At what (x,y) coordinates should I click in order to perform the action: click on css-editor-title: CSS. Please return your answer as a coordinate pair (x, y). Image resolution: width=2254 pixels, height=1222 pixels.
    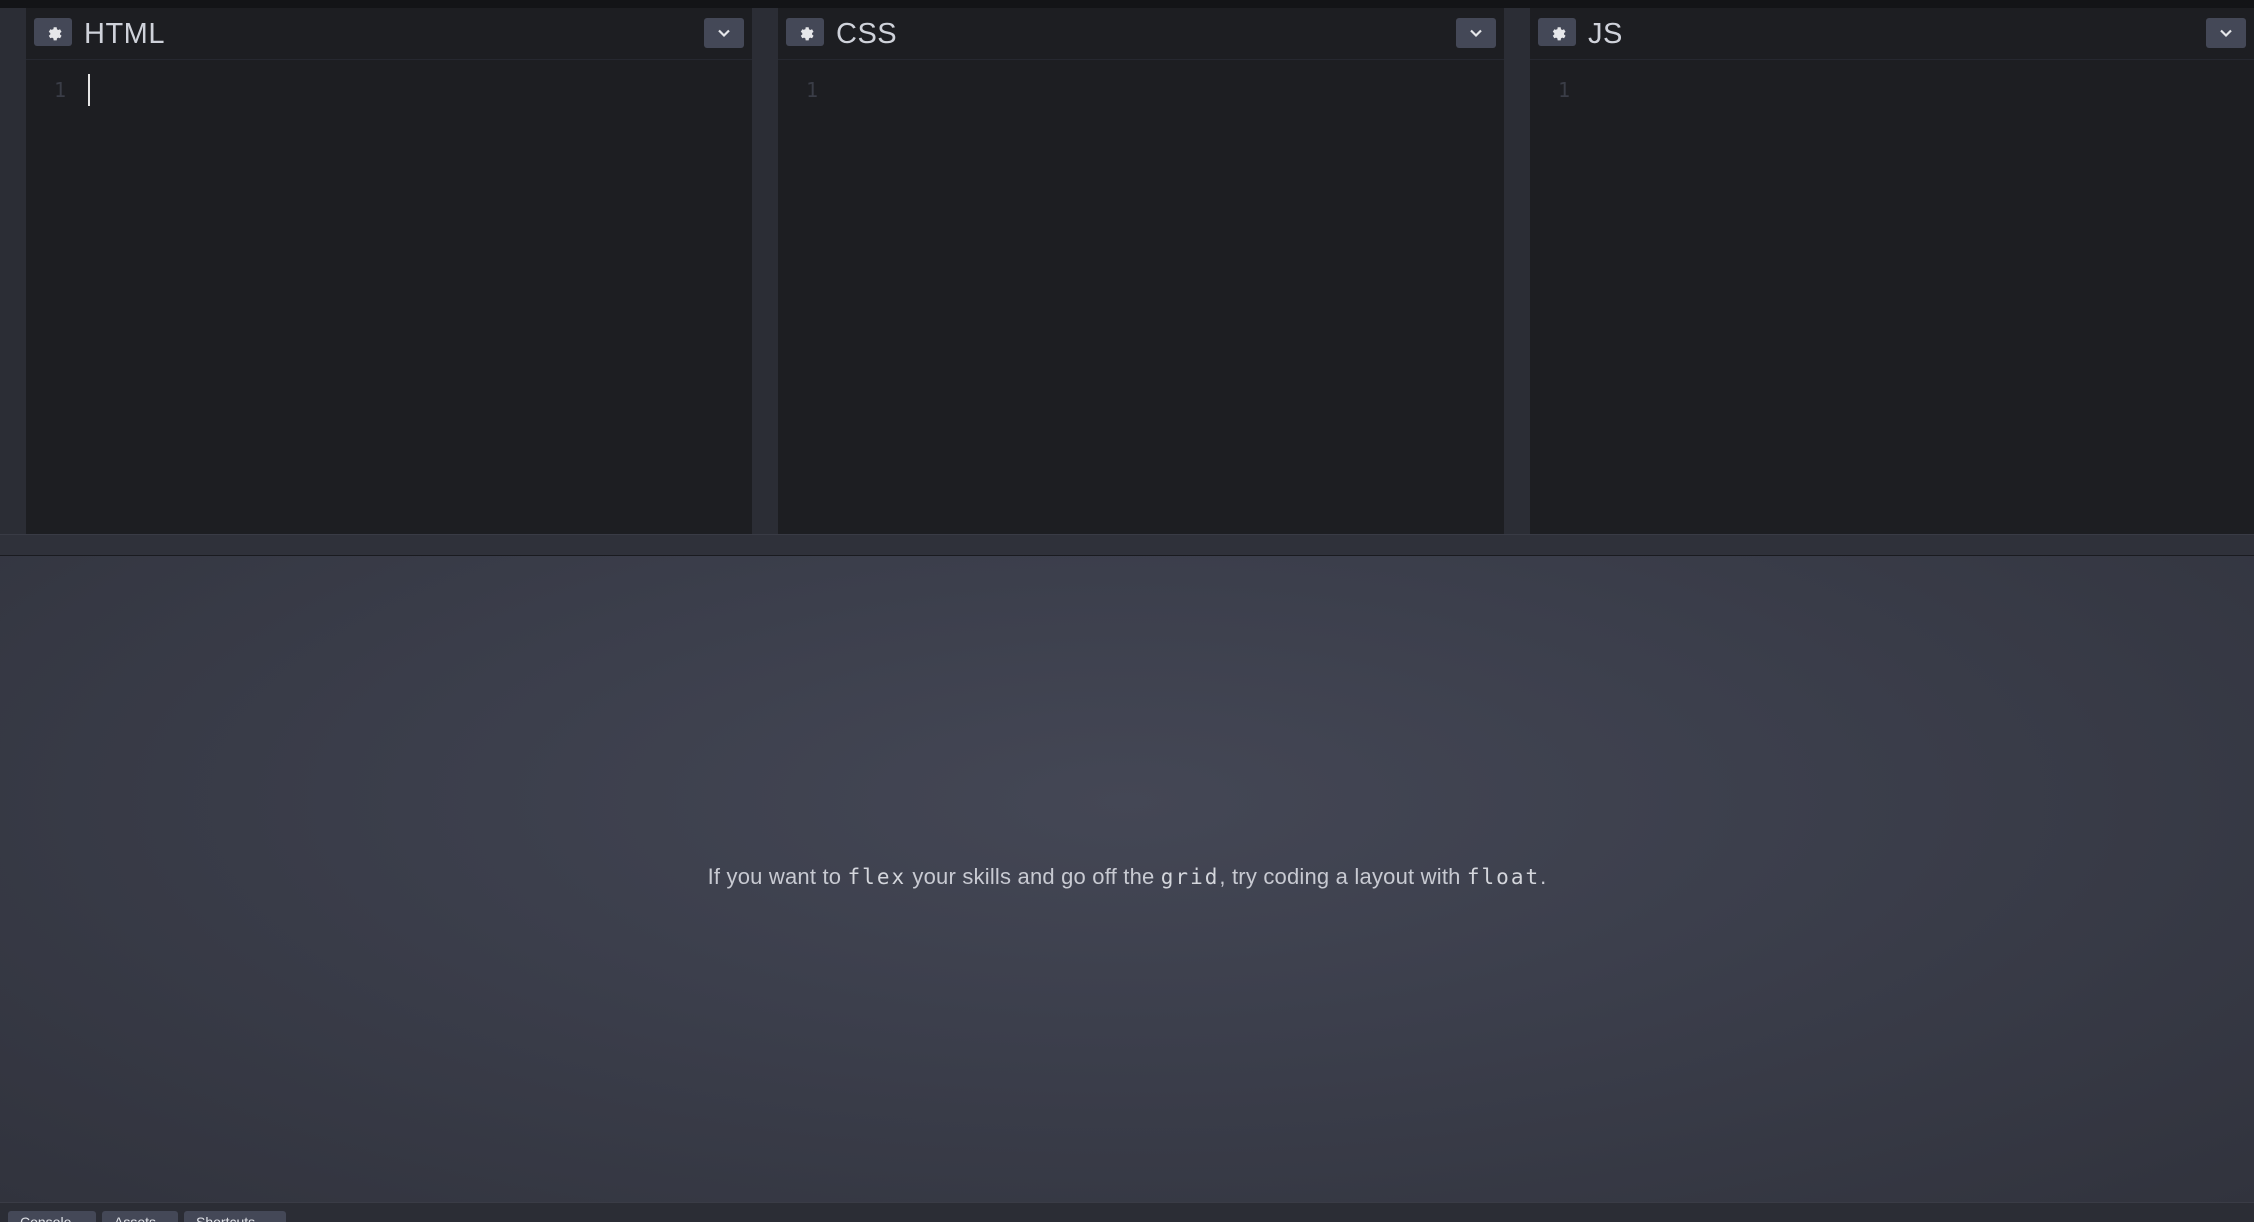
    Looking at the image, I should click on (867, 34).